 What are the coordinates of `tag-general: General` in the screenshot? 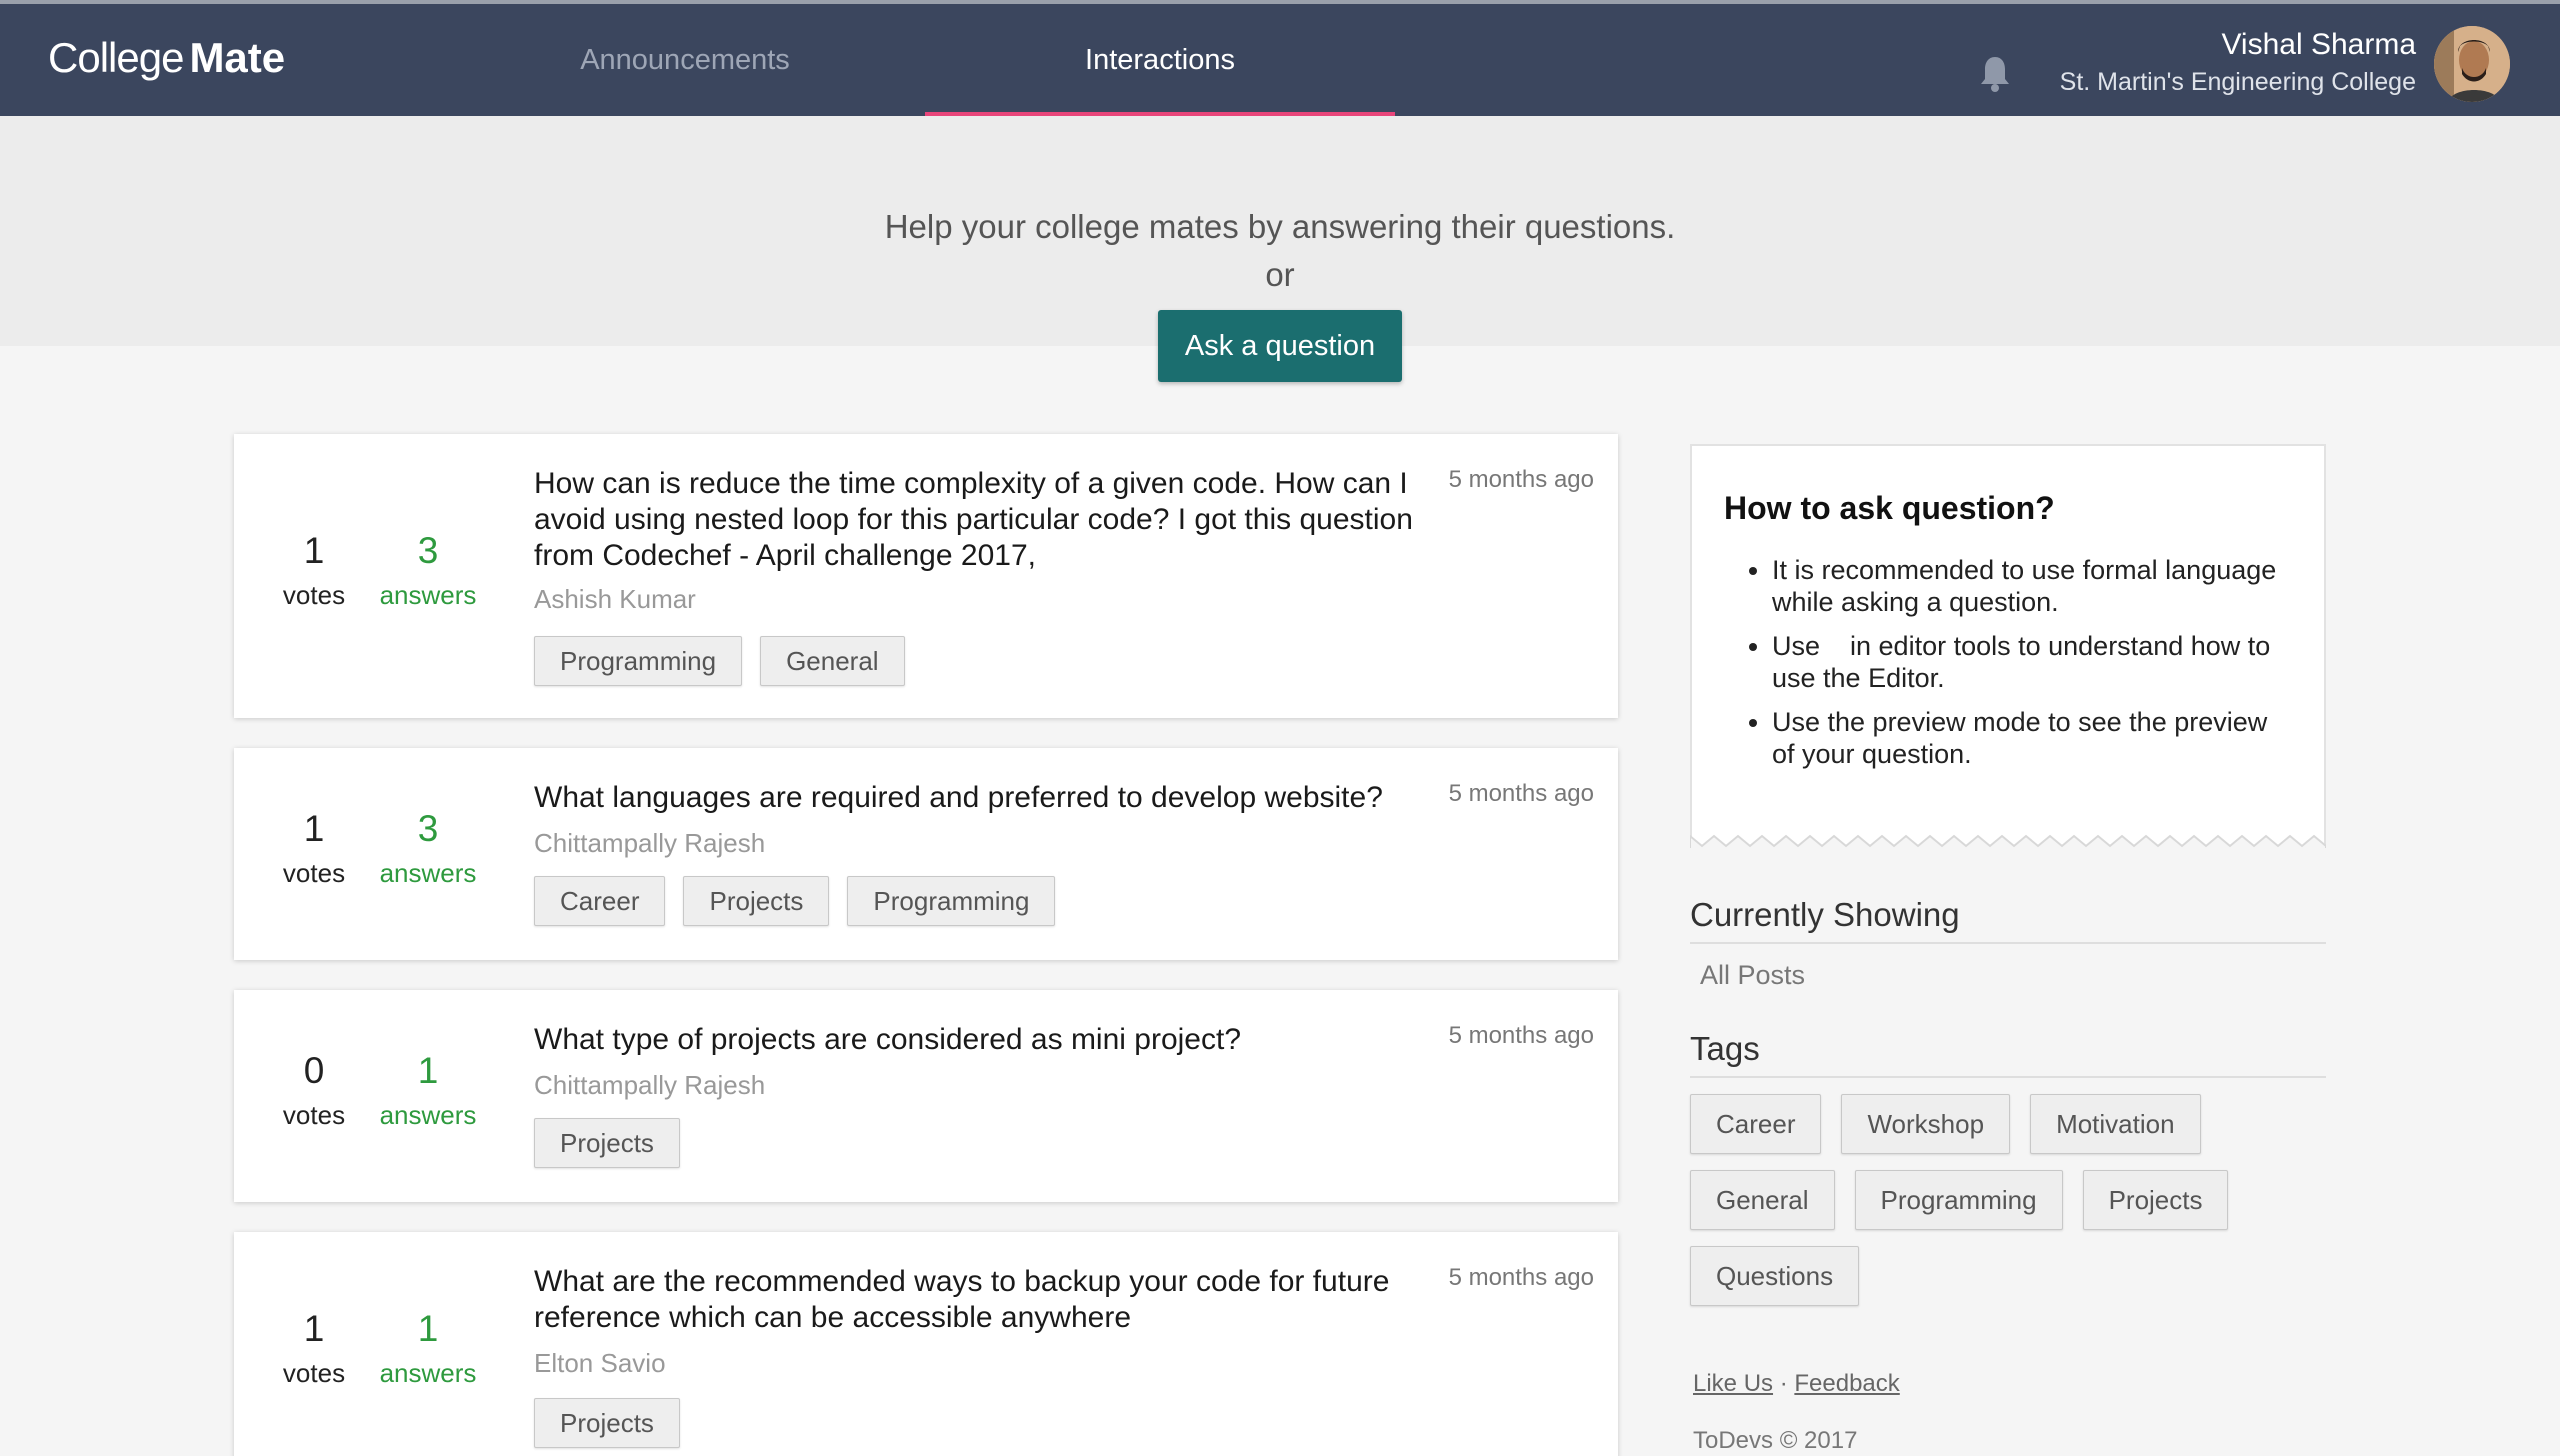 It's located at (832, 661).